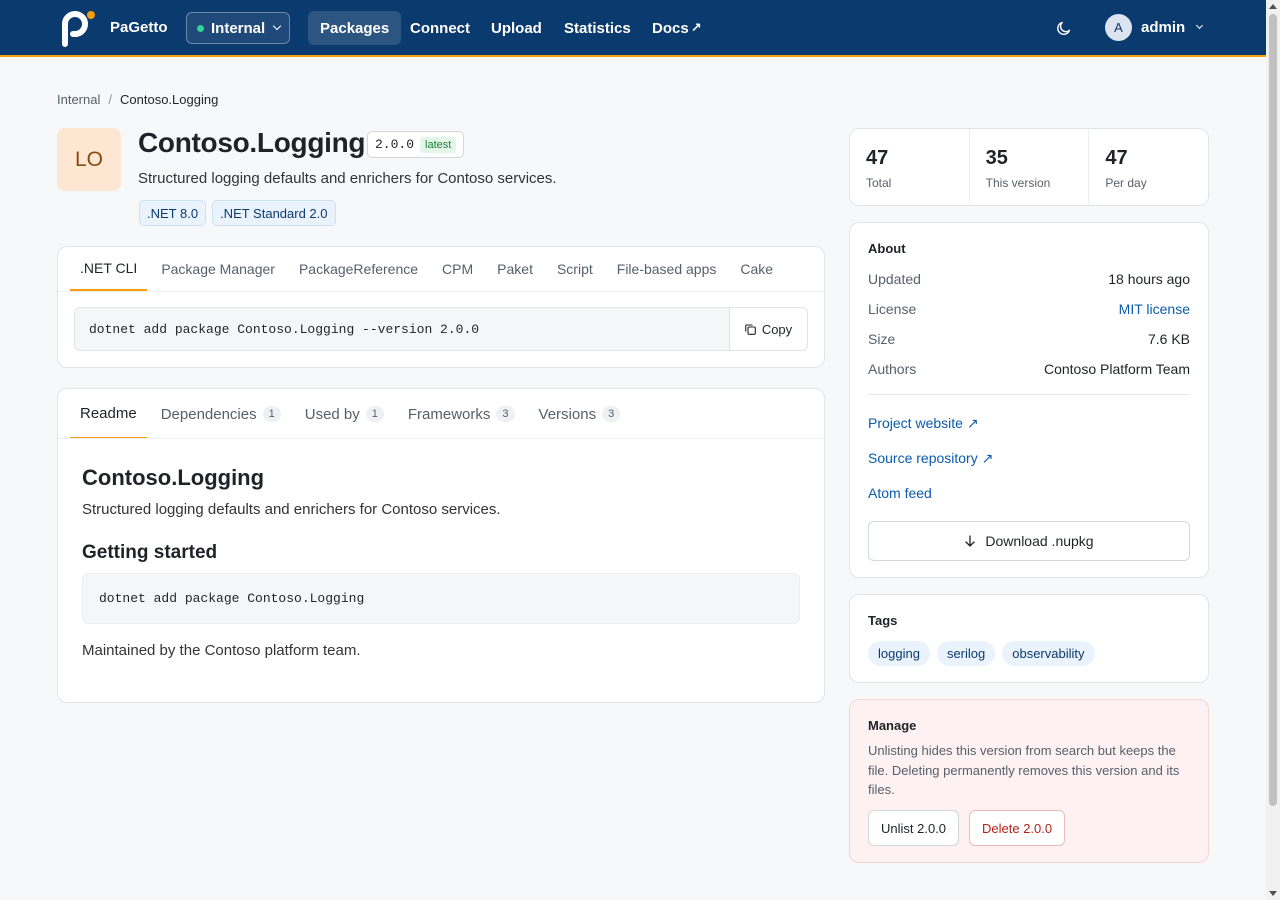  I want to click on tag-chip: serilog, so click(966, 653).